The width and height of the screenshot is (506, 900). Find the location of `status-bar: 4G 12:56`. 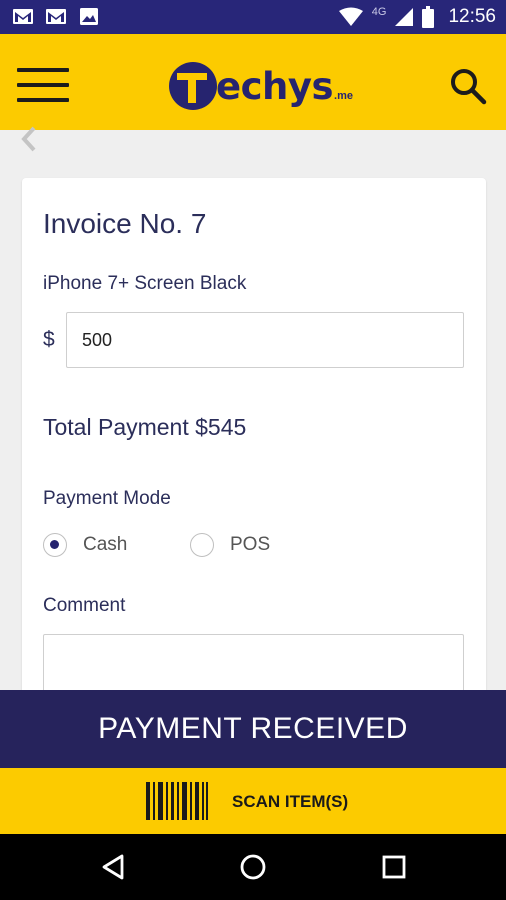

status-bar: 4G 12:56 is located at coordinates (253, 17).